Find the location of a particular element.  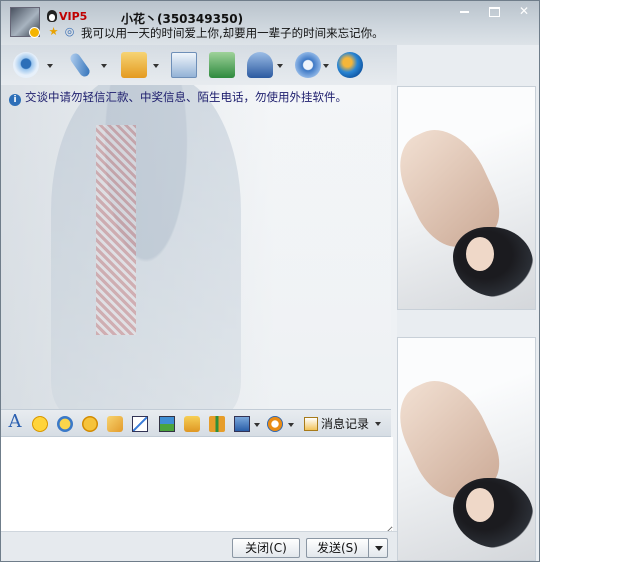

doodle-icon is located at coordinates (115, 424).